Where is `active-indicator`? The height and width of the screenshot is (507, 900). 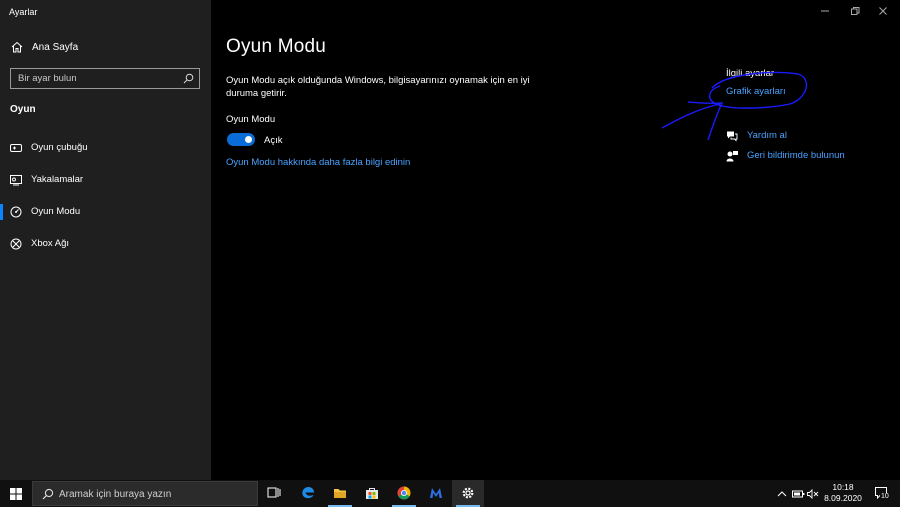 active-indicator is located at coordinates (1, 212).